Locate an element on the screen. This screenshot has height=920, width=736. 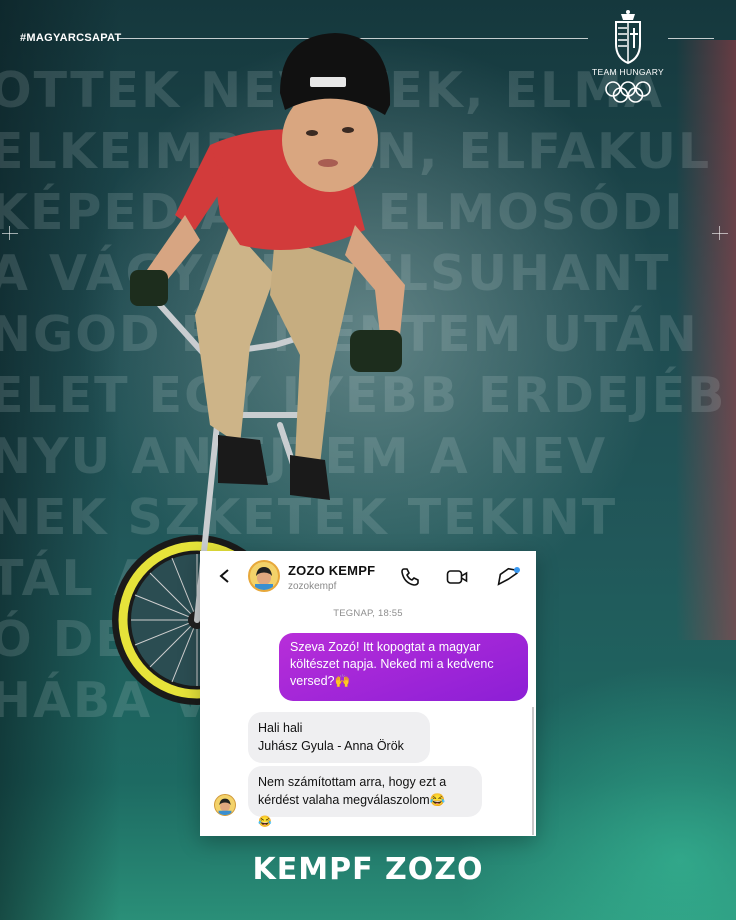
message-timestamp: TEGNAP, 18:55 is located at coordinates (368, 613).